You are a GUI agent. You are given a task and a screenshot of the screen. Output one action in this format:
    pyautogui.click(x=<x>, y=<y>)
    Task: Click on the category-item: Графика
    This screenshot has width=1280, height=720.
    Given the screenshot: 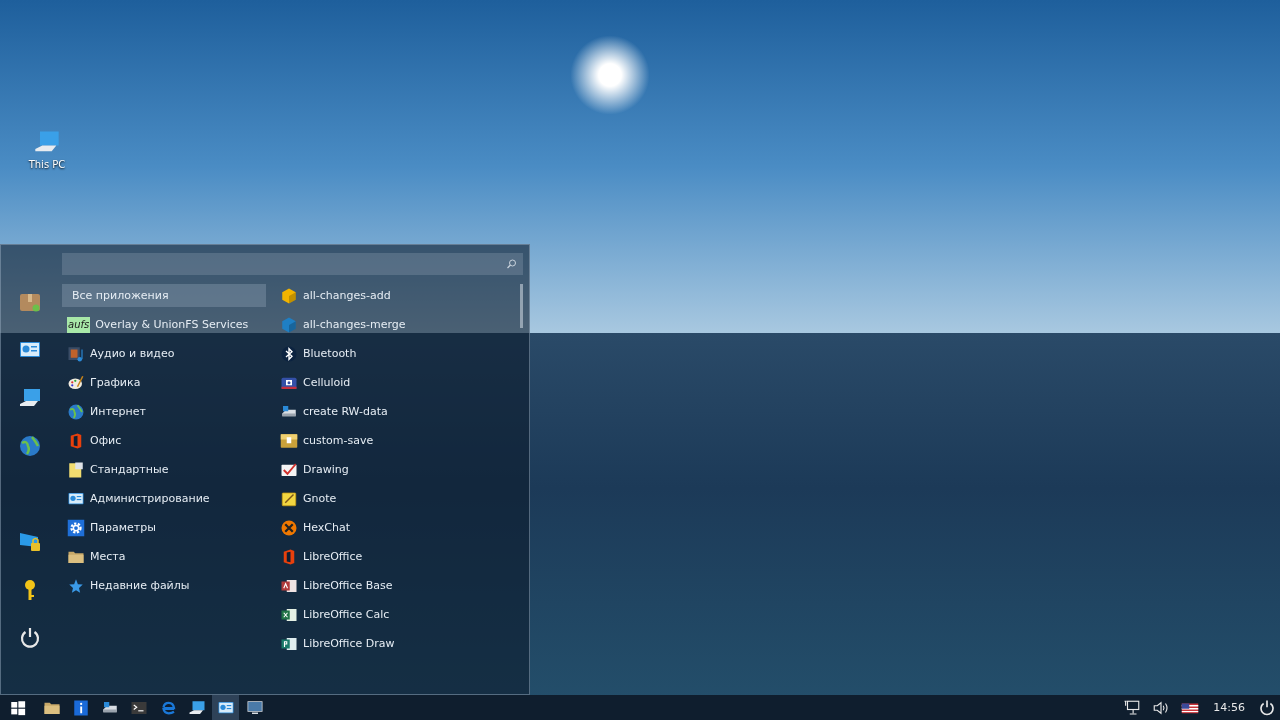 What is the action you would take?
    pyautogui.click(x=164, y=382)
    